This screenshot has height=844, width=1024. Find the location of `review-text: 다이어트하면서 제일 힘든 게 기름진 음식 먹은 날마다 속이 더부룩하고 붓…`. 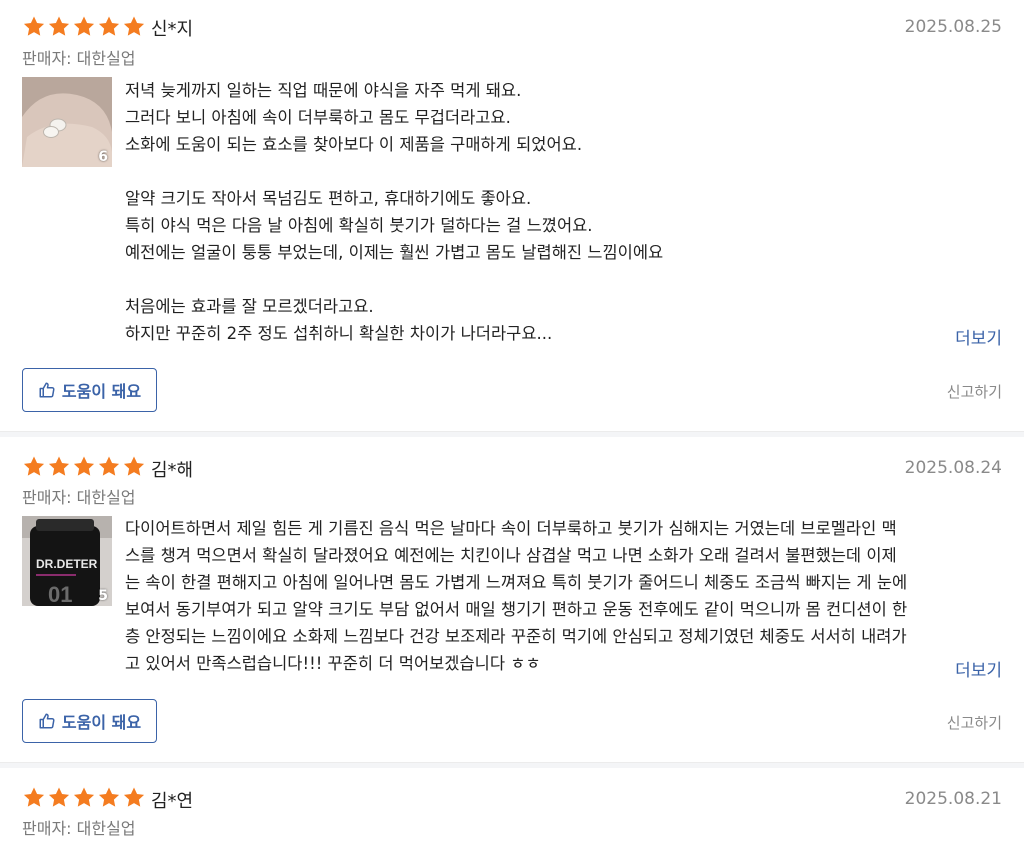

review-text: 다이어트하면서 제일 힘든 게 기름진 음식 먹은 날마다 속이 더부룩하고 붓… is located at coordinates (516, 596).